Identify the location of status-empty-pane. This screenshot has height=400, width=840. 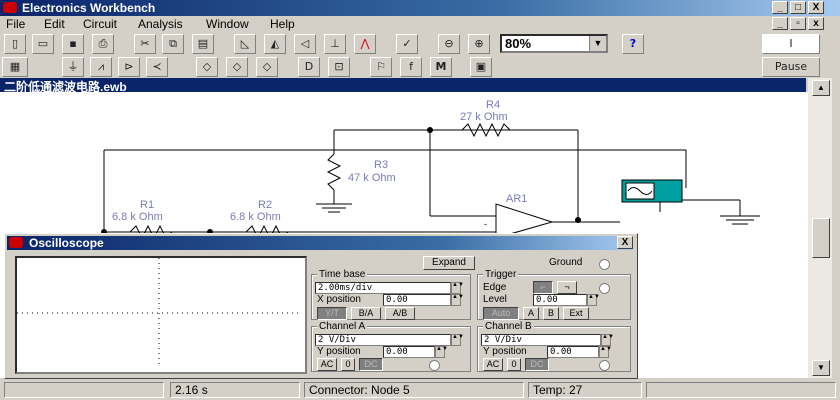
(84, 390).